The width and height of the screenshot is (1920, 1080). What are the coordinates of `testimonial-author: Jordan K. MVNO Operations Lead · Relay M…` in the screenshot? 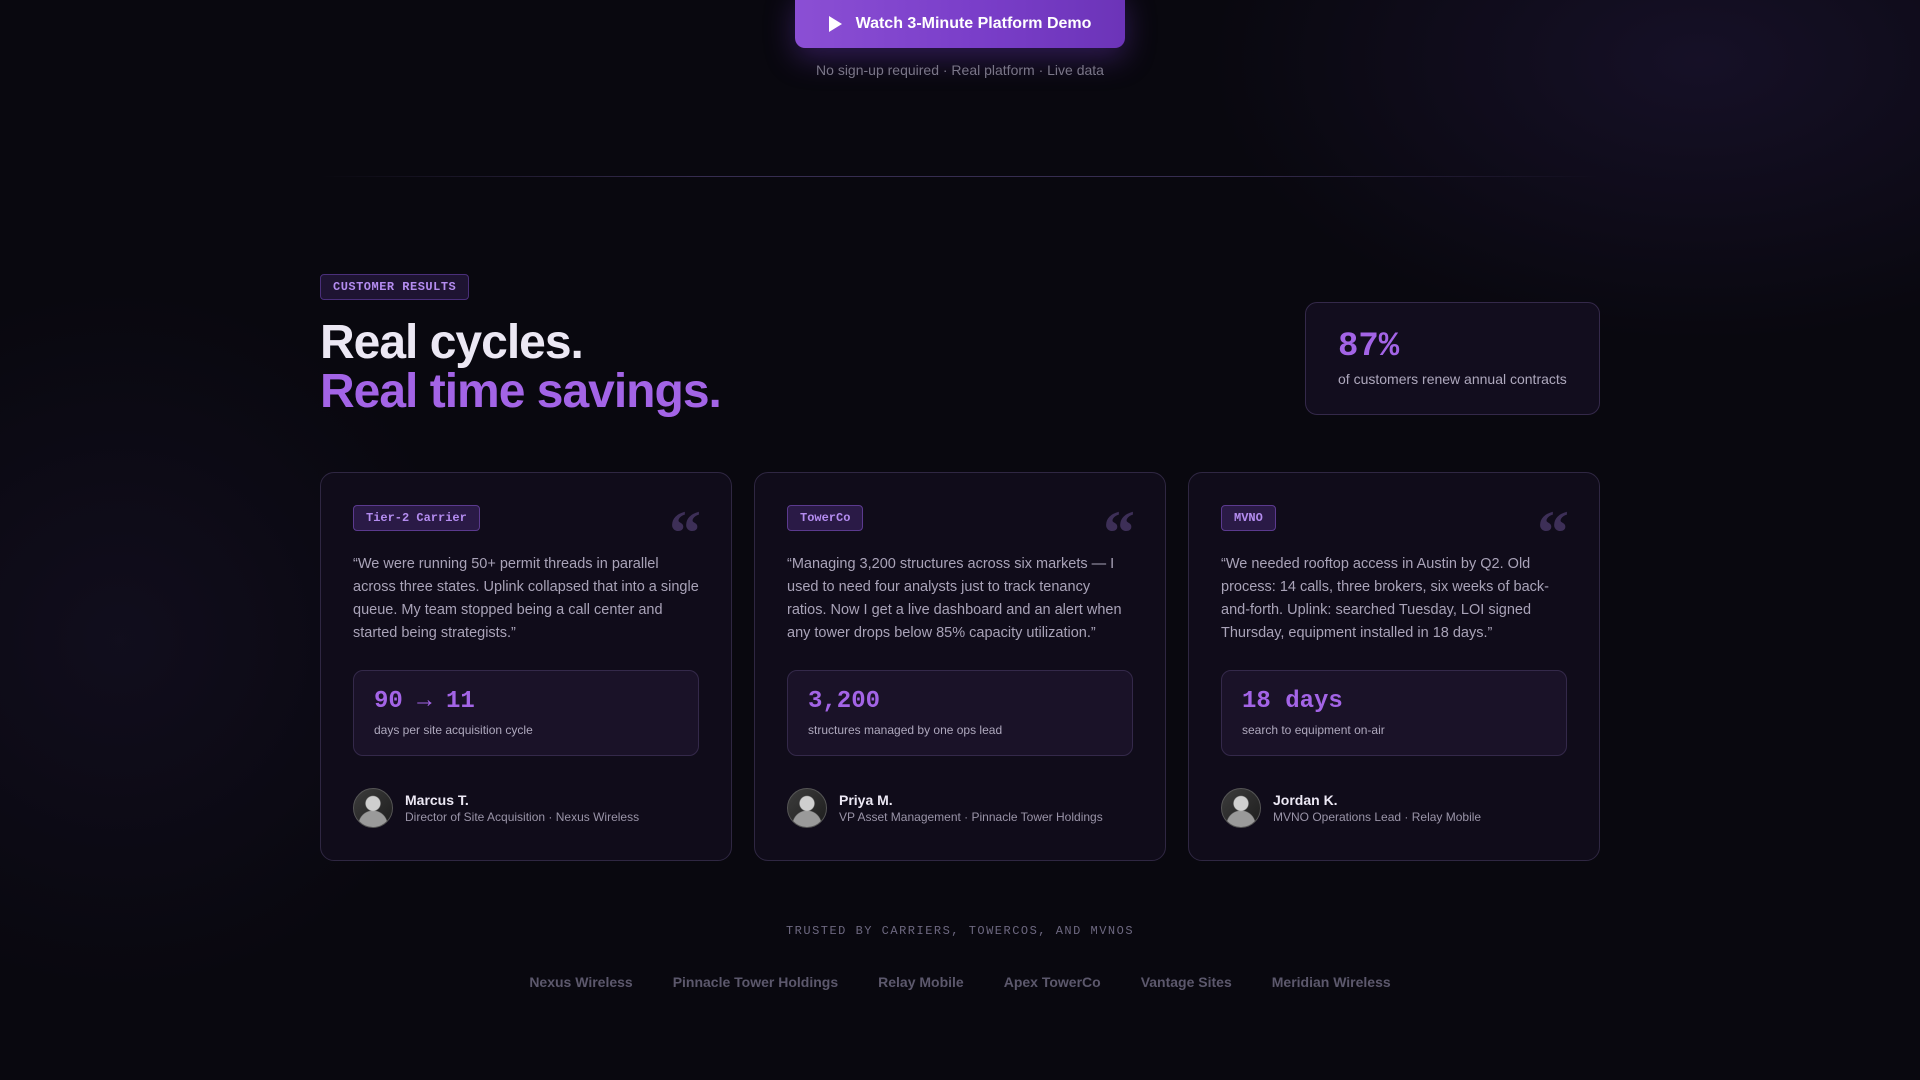 It's located at (1394, 808).